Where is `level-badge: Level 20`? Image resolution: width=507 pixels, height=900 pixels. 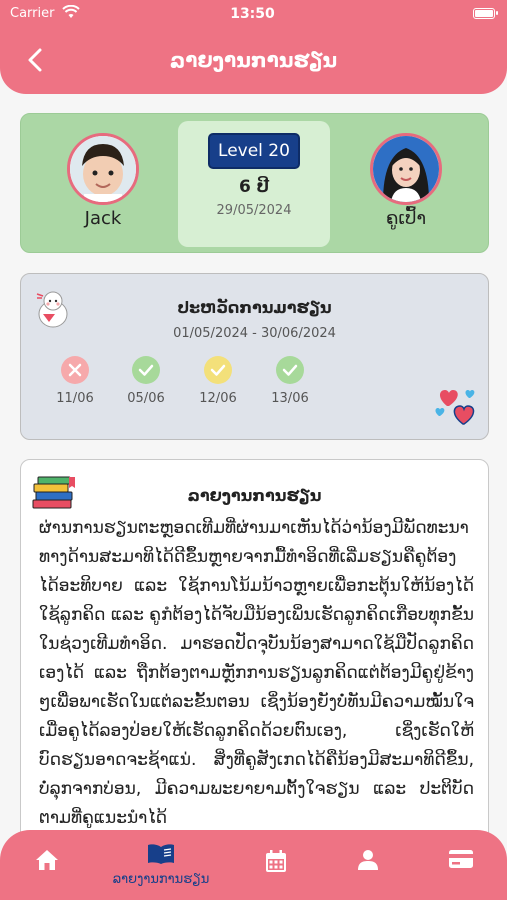
level-badge: Level 20 is located at coordinates (254, 151).